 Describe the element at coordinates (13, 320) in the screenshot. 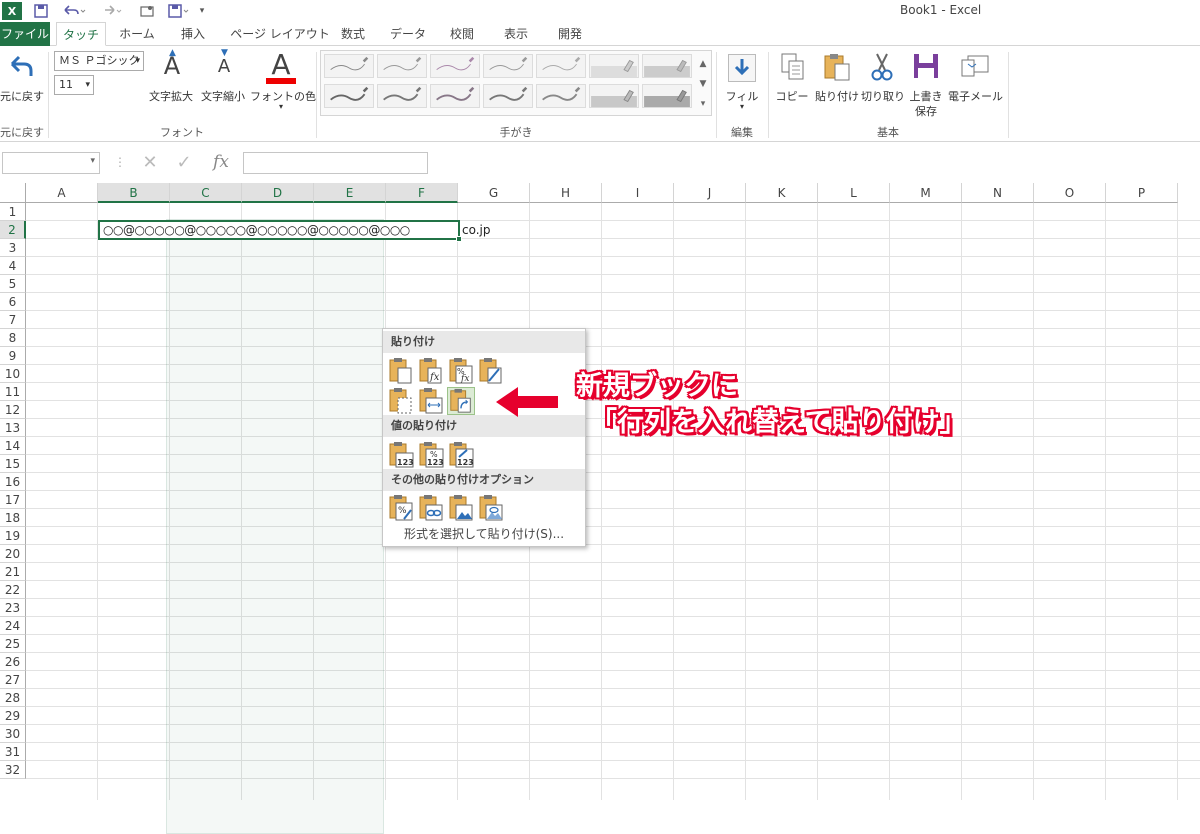

I see `row-header-7: 7` at that location.